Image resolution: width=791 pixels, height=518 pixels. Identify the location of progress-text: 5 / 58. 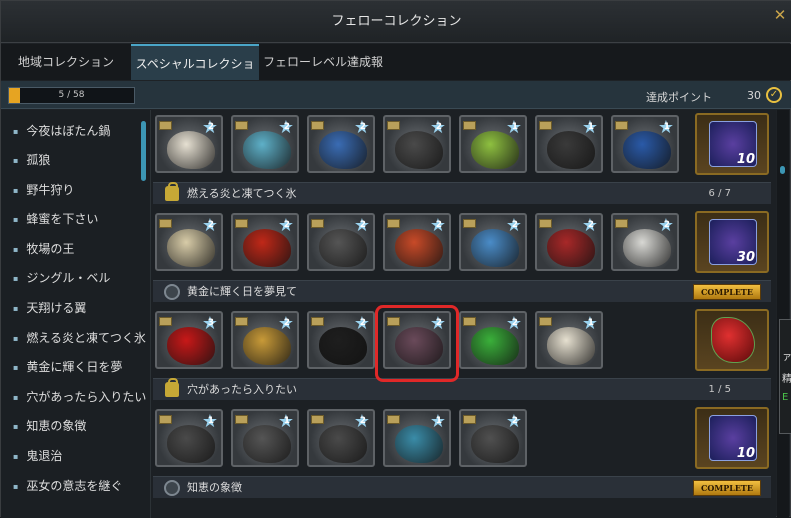
(71, 95).